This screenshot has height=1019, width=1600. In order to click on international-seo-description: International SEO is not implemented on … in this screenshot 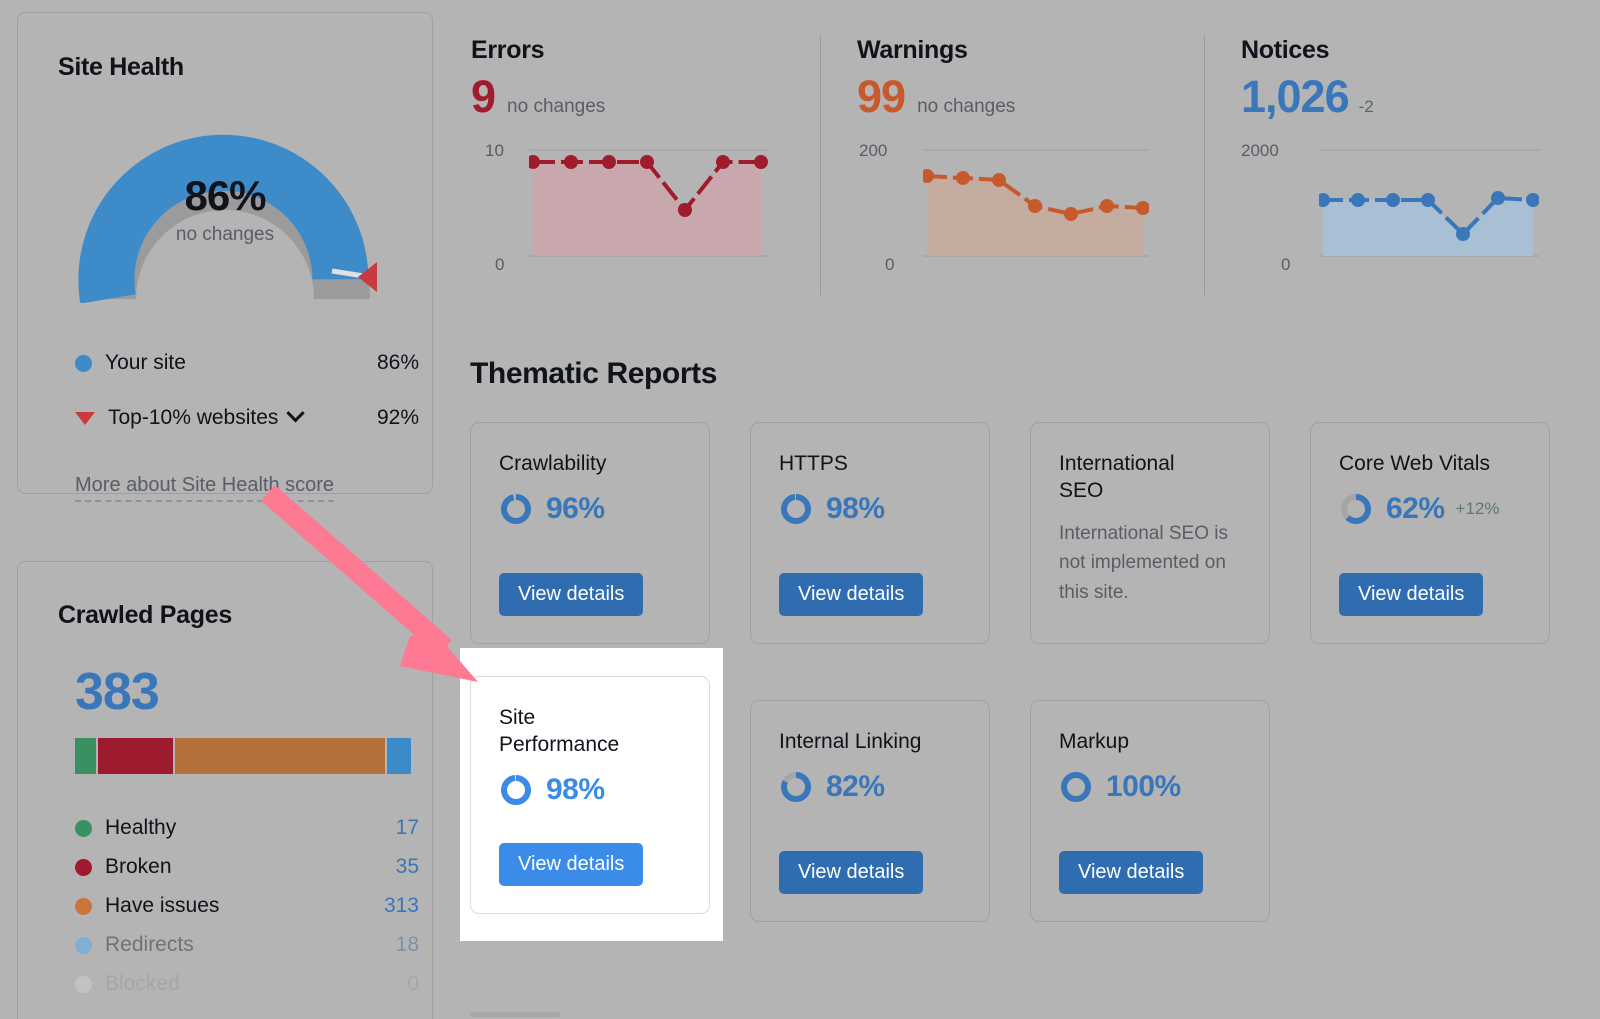, I will do `click(1143, 562)`.